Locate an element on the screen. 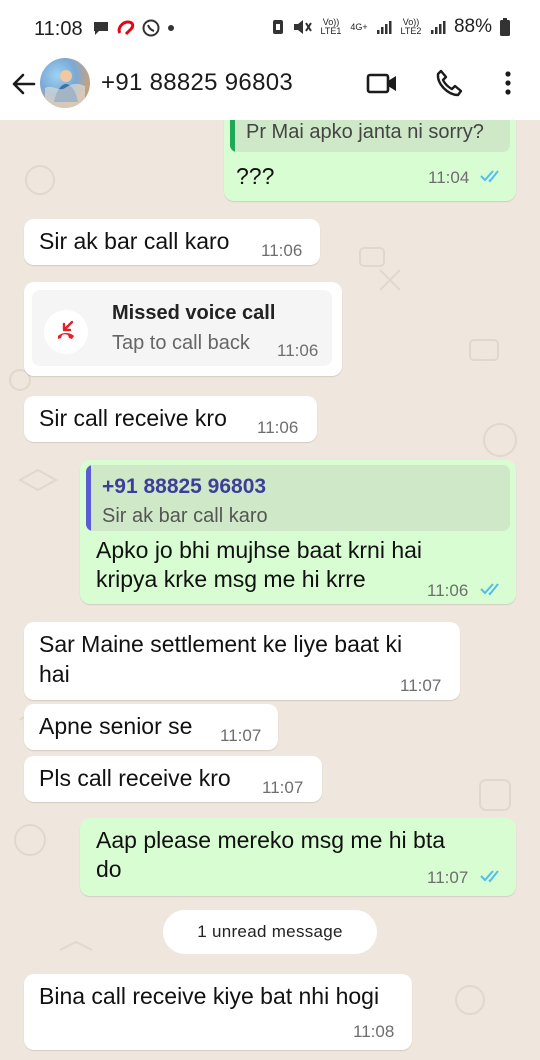 The height and width of the screenshot is (1060, 540). quoted-message: +91 88825 96803 Sir ak bar call karo is located at coordinates (298, 498).